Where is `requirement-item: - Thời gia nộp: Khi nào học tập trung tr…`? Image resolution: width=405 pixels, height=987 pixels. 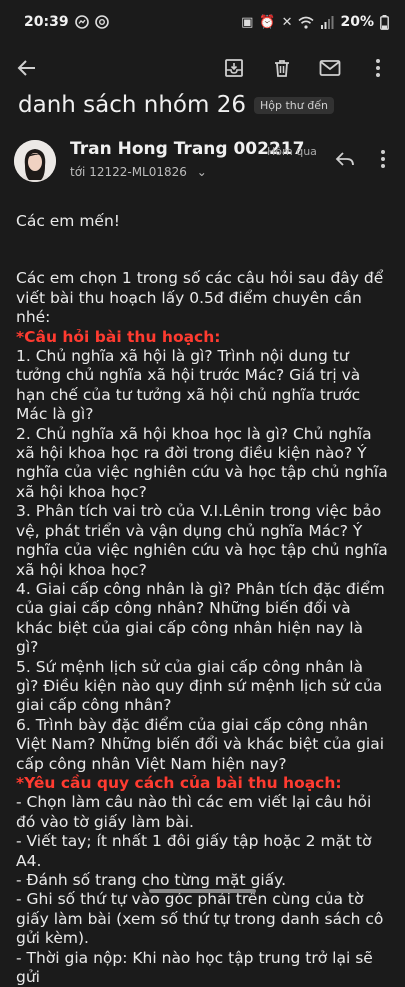
requirement-item: - Thời gia nộp: Khi nào học tập trung tr… is located at coordinates (194, 967).